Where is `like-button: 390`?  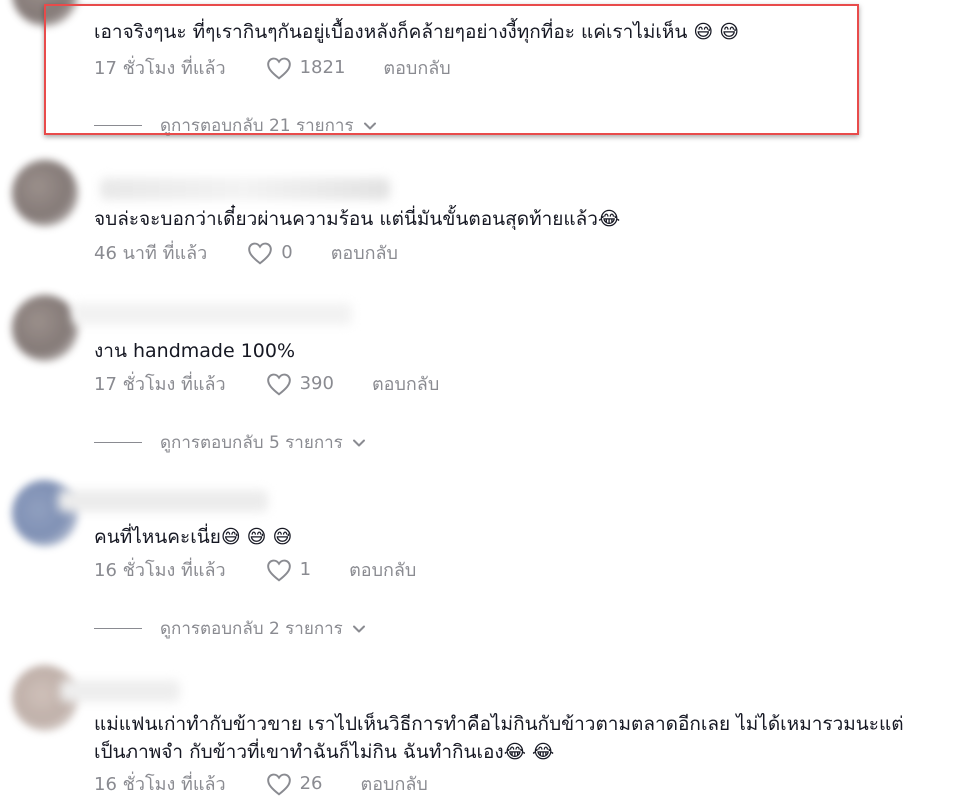 like-button: 390 is located at coordinates (300, 384).